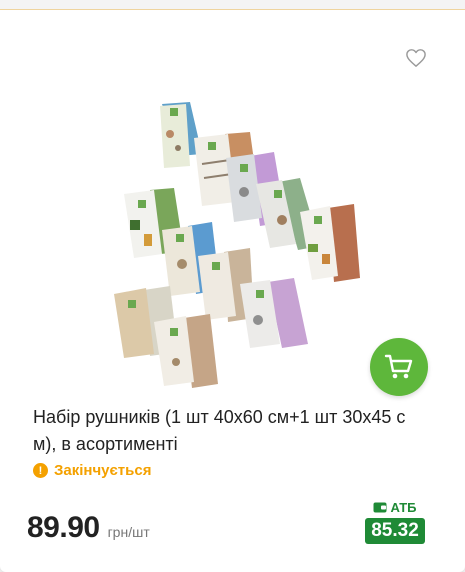 The height and width of the screenshot is (572, 465). What do you see at coordinates (232, 5) in the screenshot?
I see `top-strip` at bounding box center [232, 5].